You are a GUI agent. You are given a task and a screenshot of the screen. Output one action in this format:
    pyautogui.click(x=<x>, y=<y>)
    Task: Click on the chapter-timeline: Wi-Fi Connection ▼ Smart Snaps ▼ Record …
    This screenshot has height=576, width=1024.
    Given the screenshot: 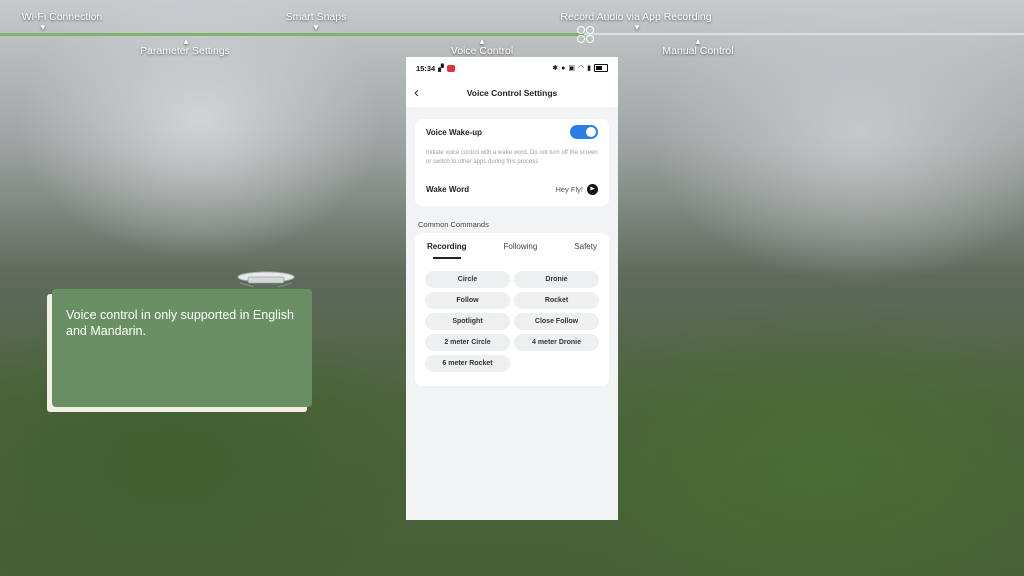 What is the action you would take?
    pyautogui.click(x=512, y=30)
    